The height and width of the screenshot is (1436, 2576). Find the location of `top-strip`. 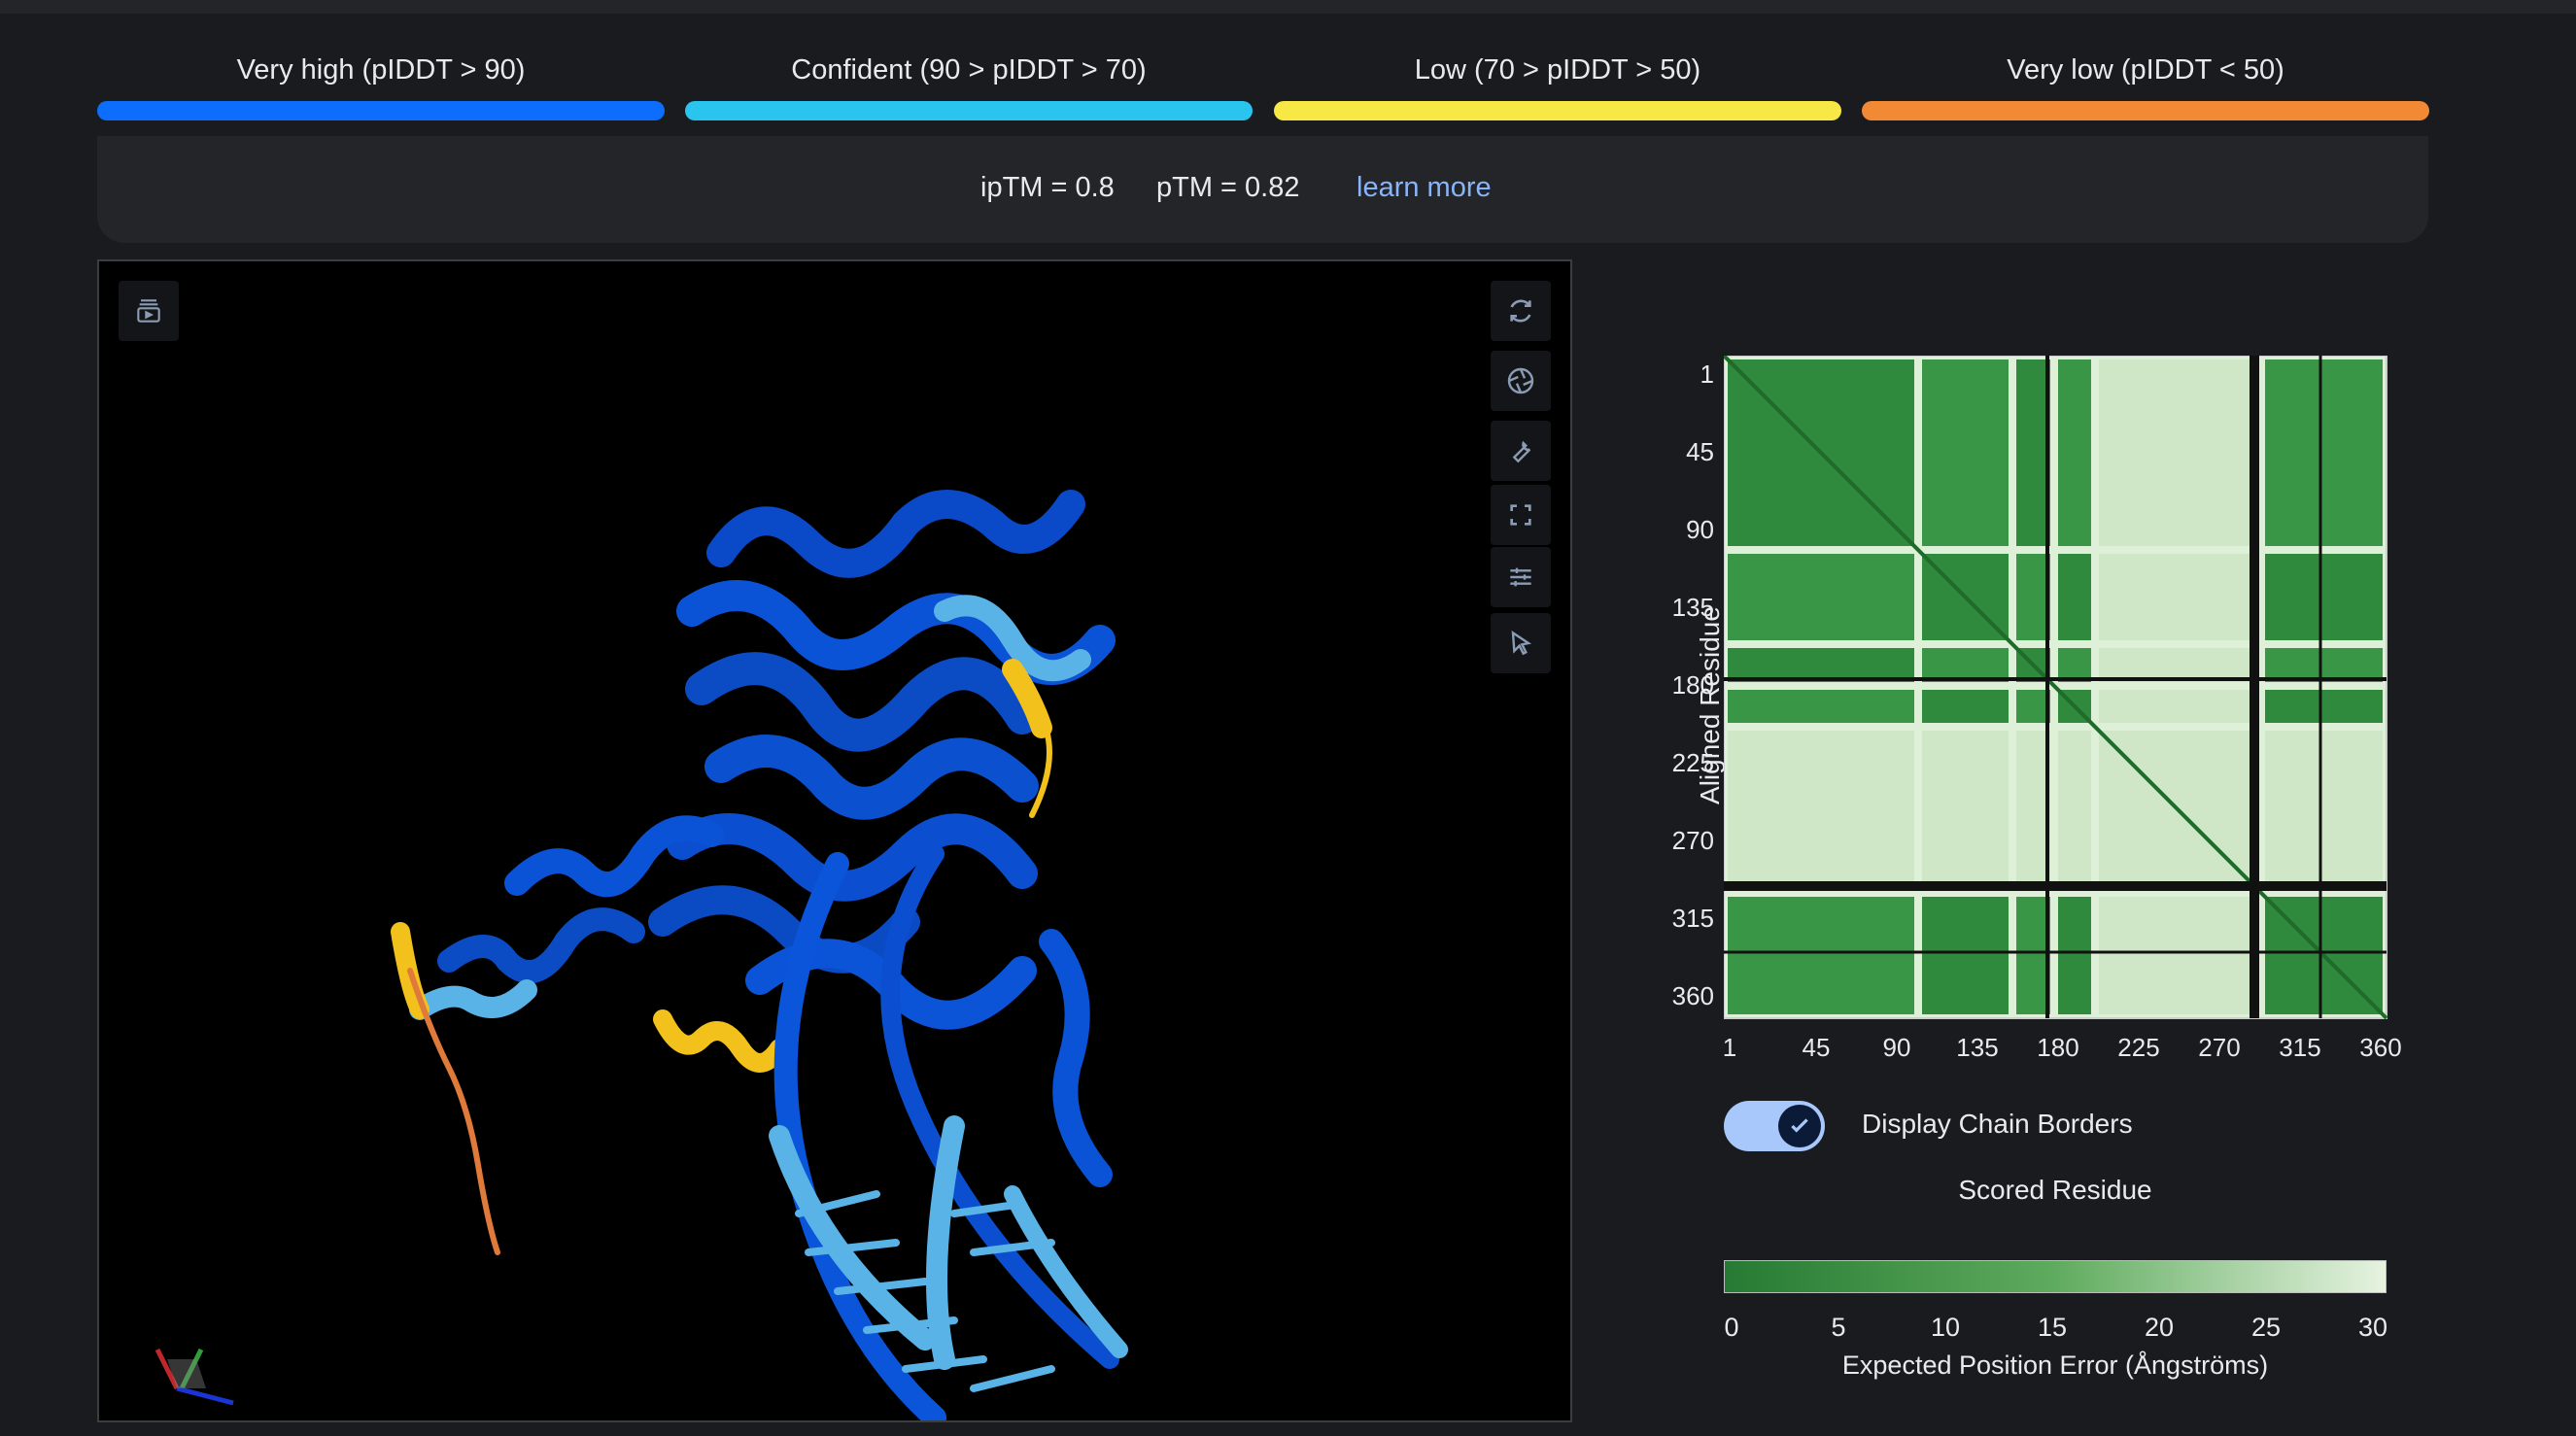

top-strip is located at coordinates (1288, 7).